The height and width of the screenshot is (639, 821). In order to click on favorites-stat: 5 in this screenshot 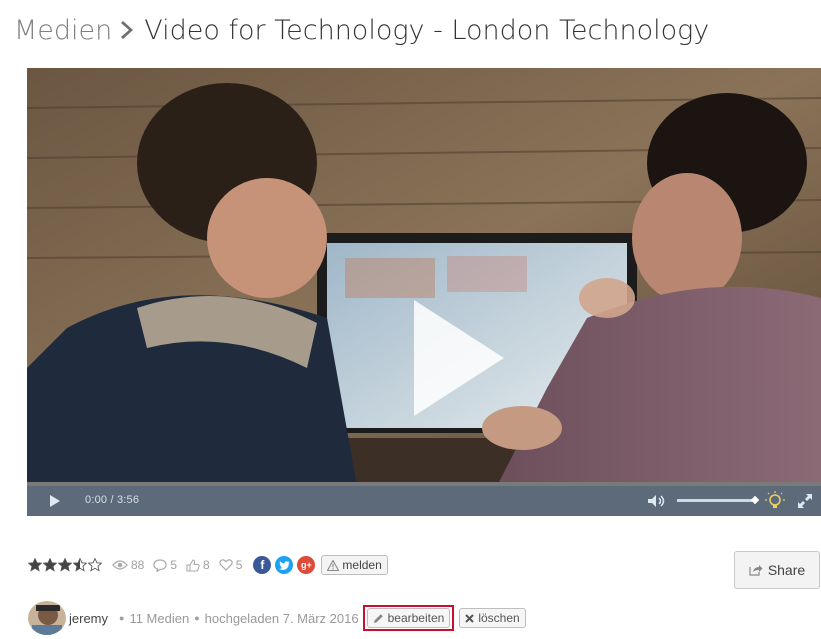, I will do `click(231, 565)`.